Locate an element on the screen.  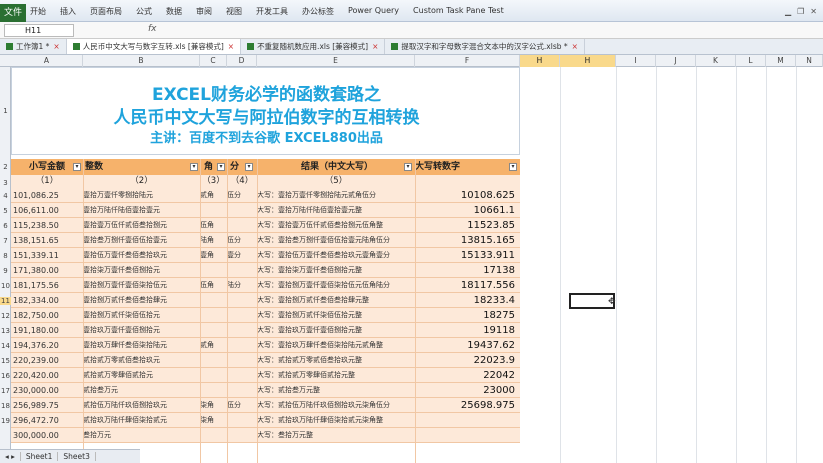
amount-cell: 181,175.56 is located at coordinates (45, 285).